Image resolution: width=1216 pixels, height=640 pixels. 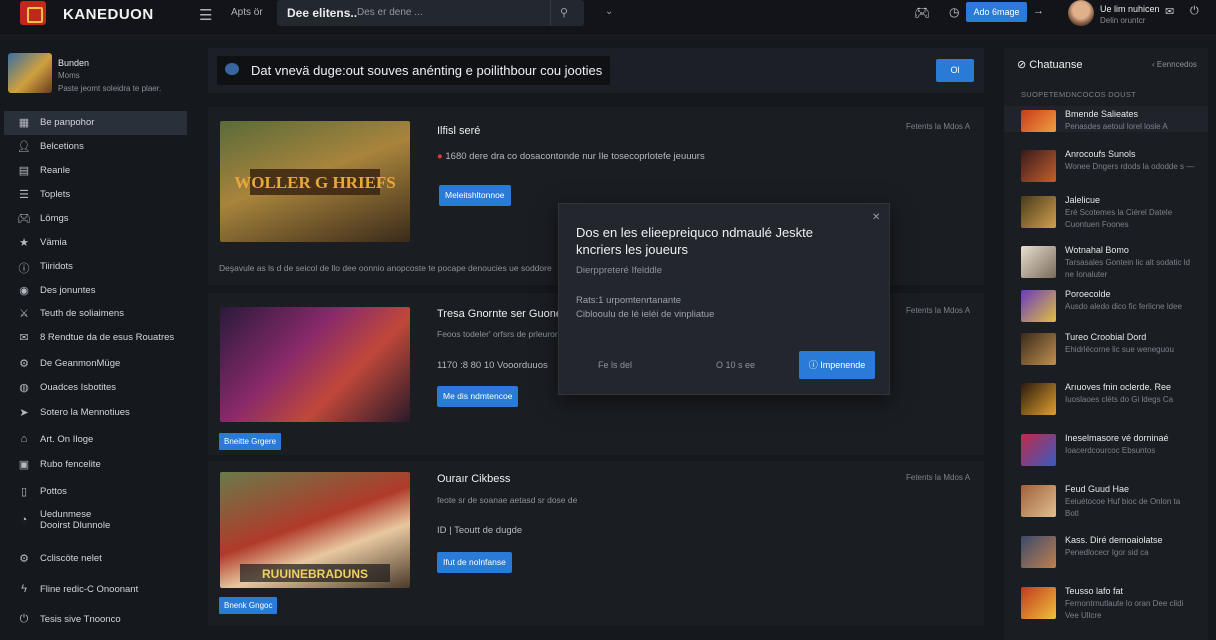 What do you see at coordinates (1094, 591) in the screenshot?
I see `panel-item-name: Teusso lafo fat` at bounding box center [1094, 591].